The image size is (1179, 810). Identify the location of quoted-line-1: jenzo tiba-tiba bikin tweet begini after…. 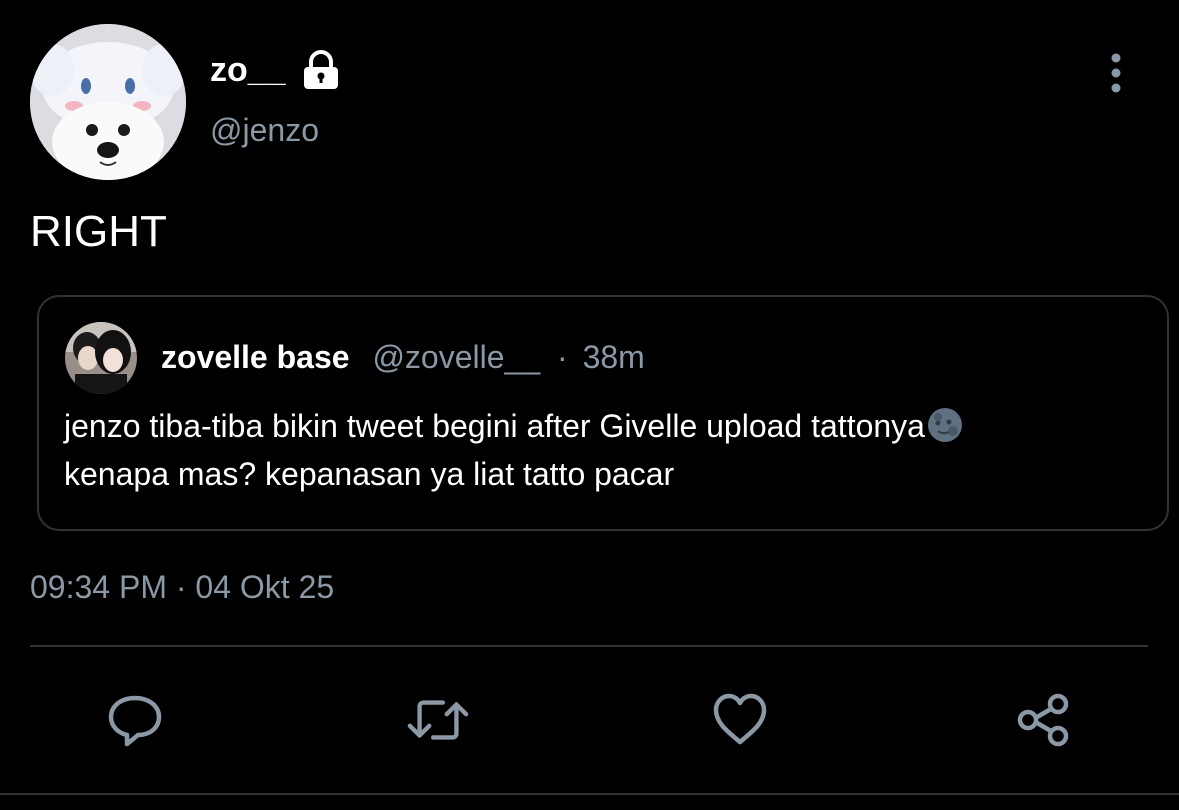
(609, 429).